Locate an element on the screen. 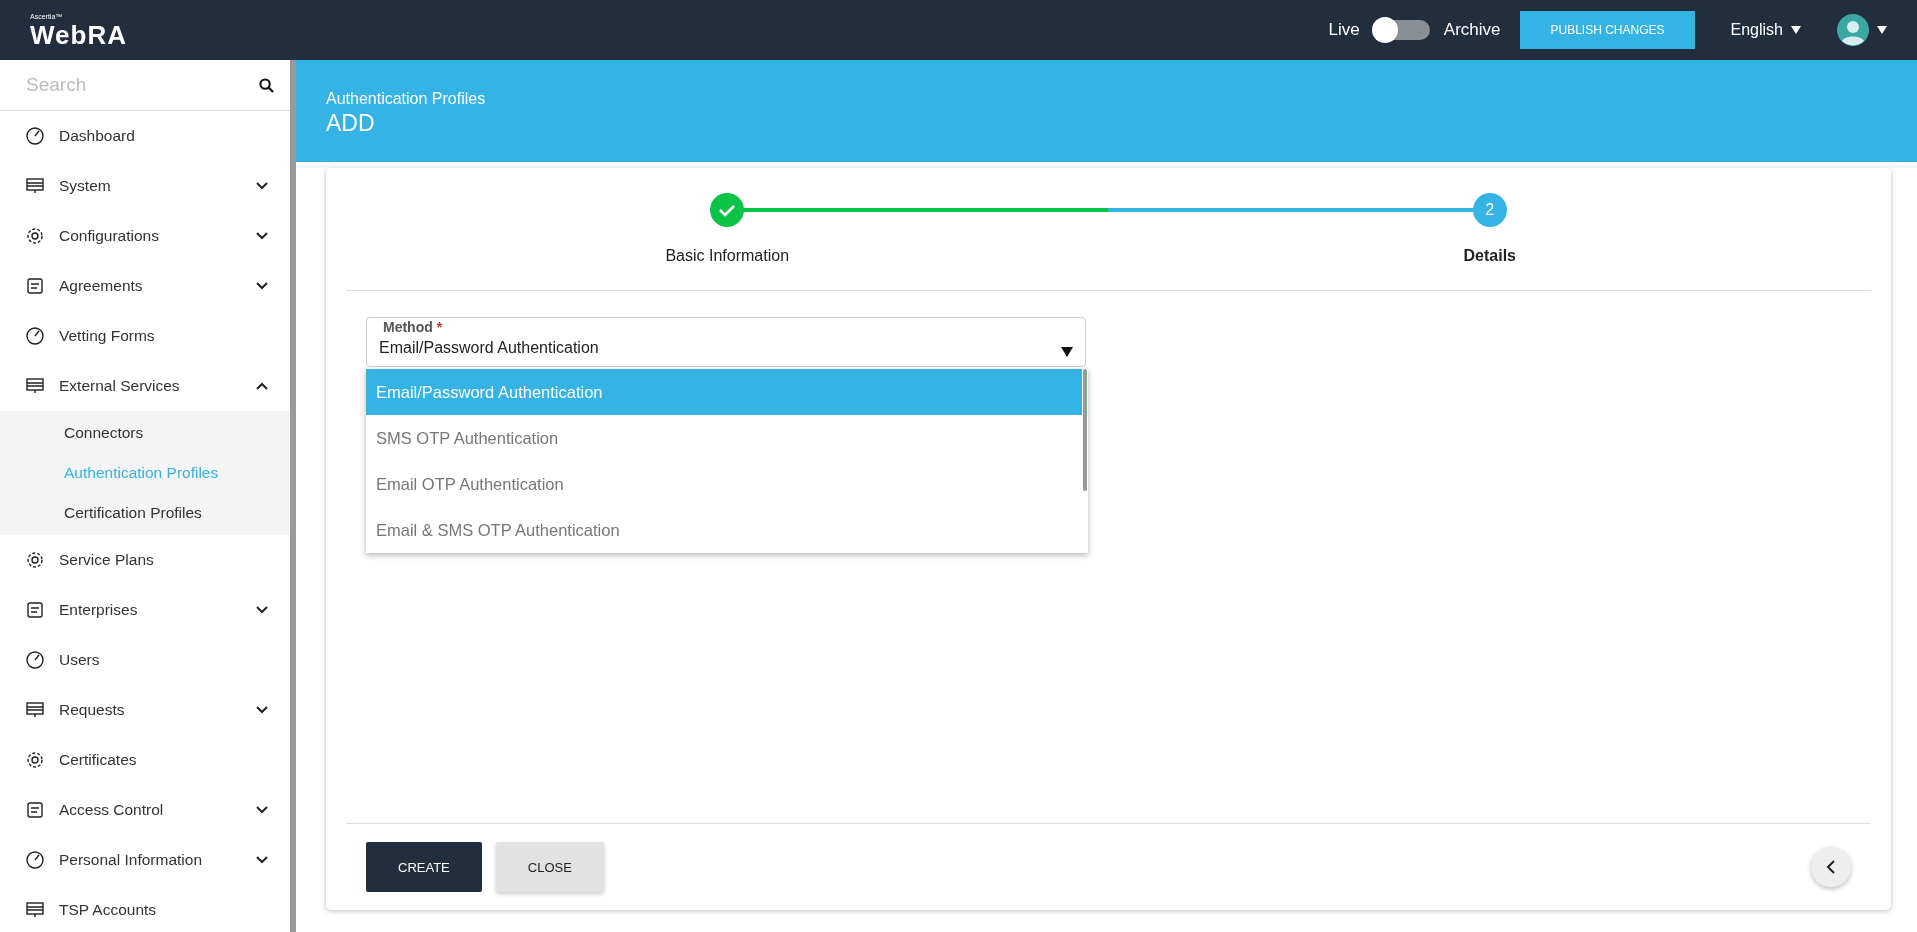 This screenshot has width=1917, height=932. toggle-label: Archive is located at coordinates (1472, 30).